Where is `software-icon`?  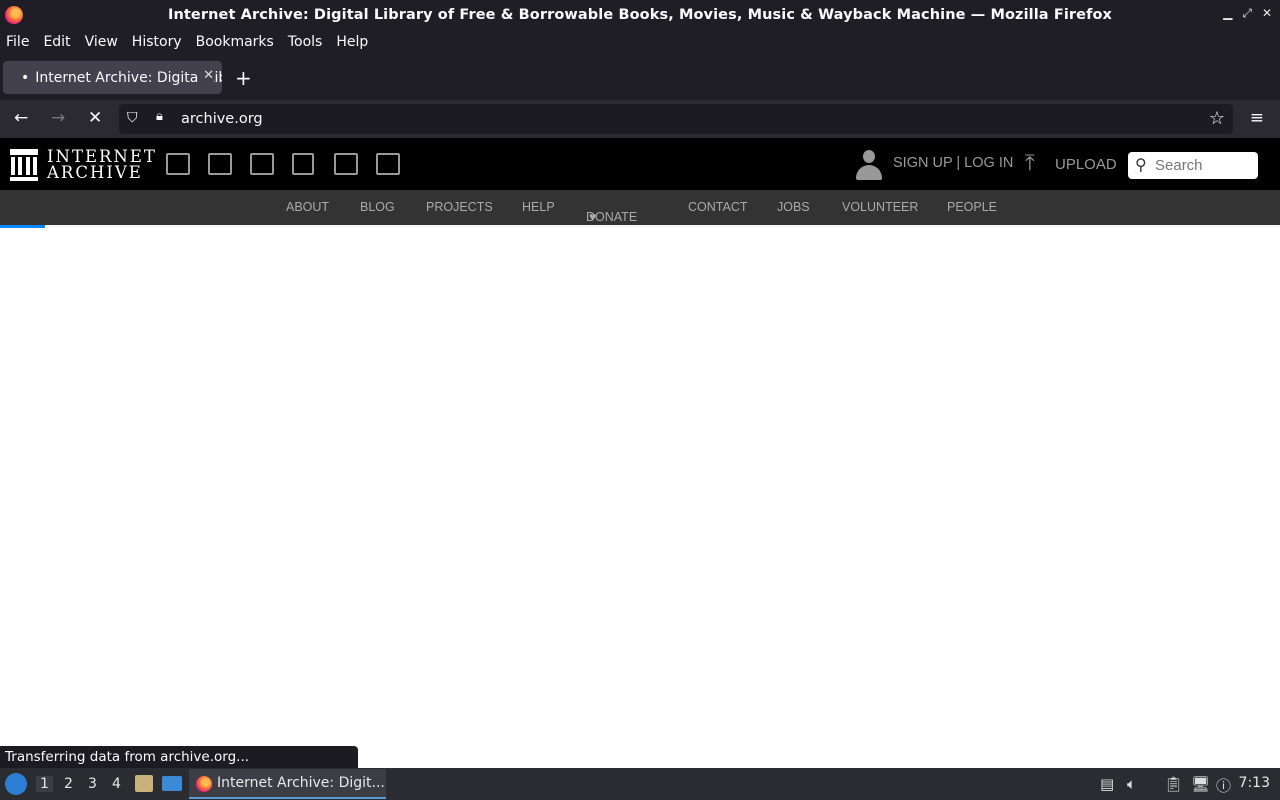 software-icon is located at coordinates (346, 164).